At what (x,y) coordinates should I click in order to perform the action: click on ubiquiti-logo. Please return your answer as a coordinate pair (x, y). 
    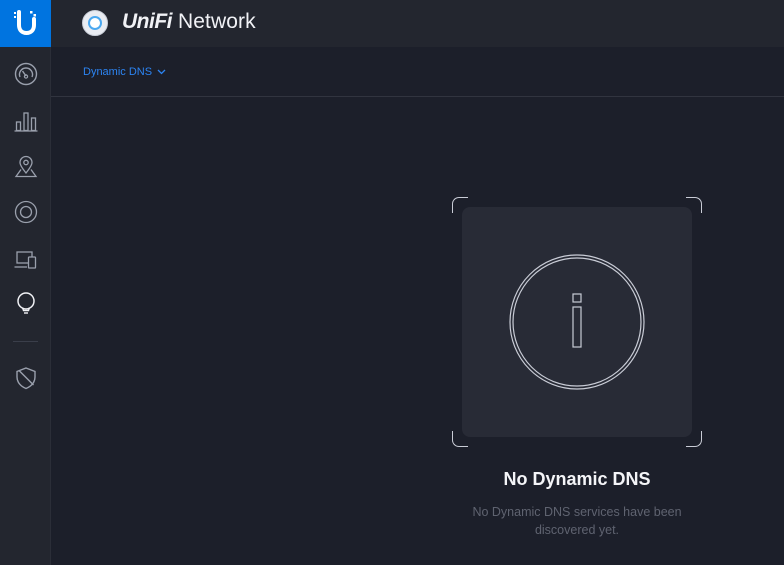
    Looking at the image, I should click on (25, 23).